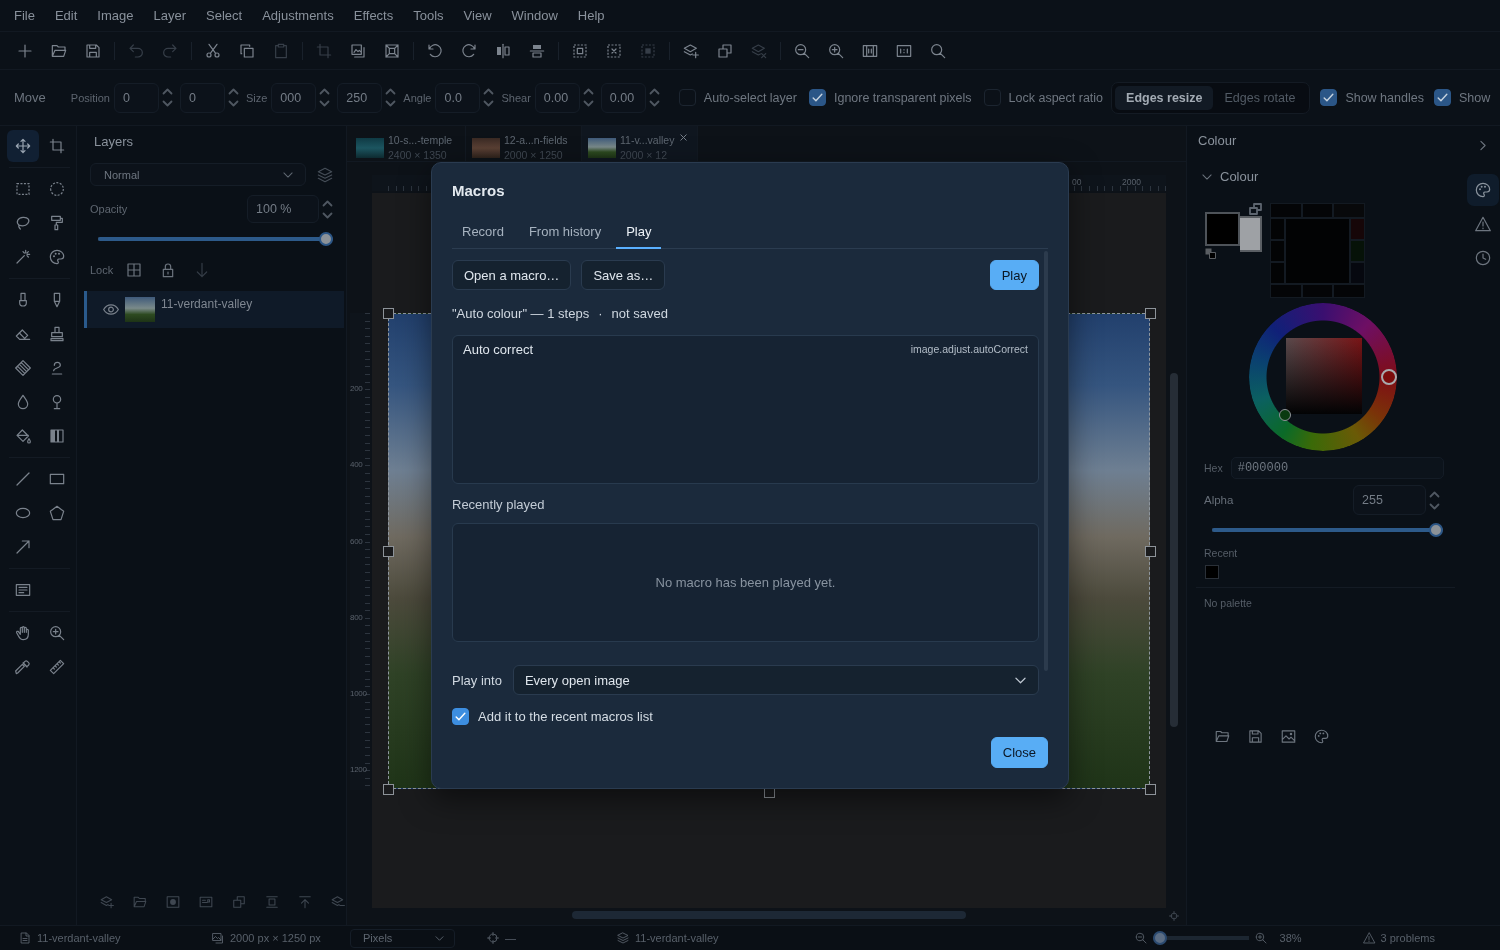  I want to click on fit-width-icon, so click(870, 50).